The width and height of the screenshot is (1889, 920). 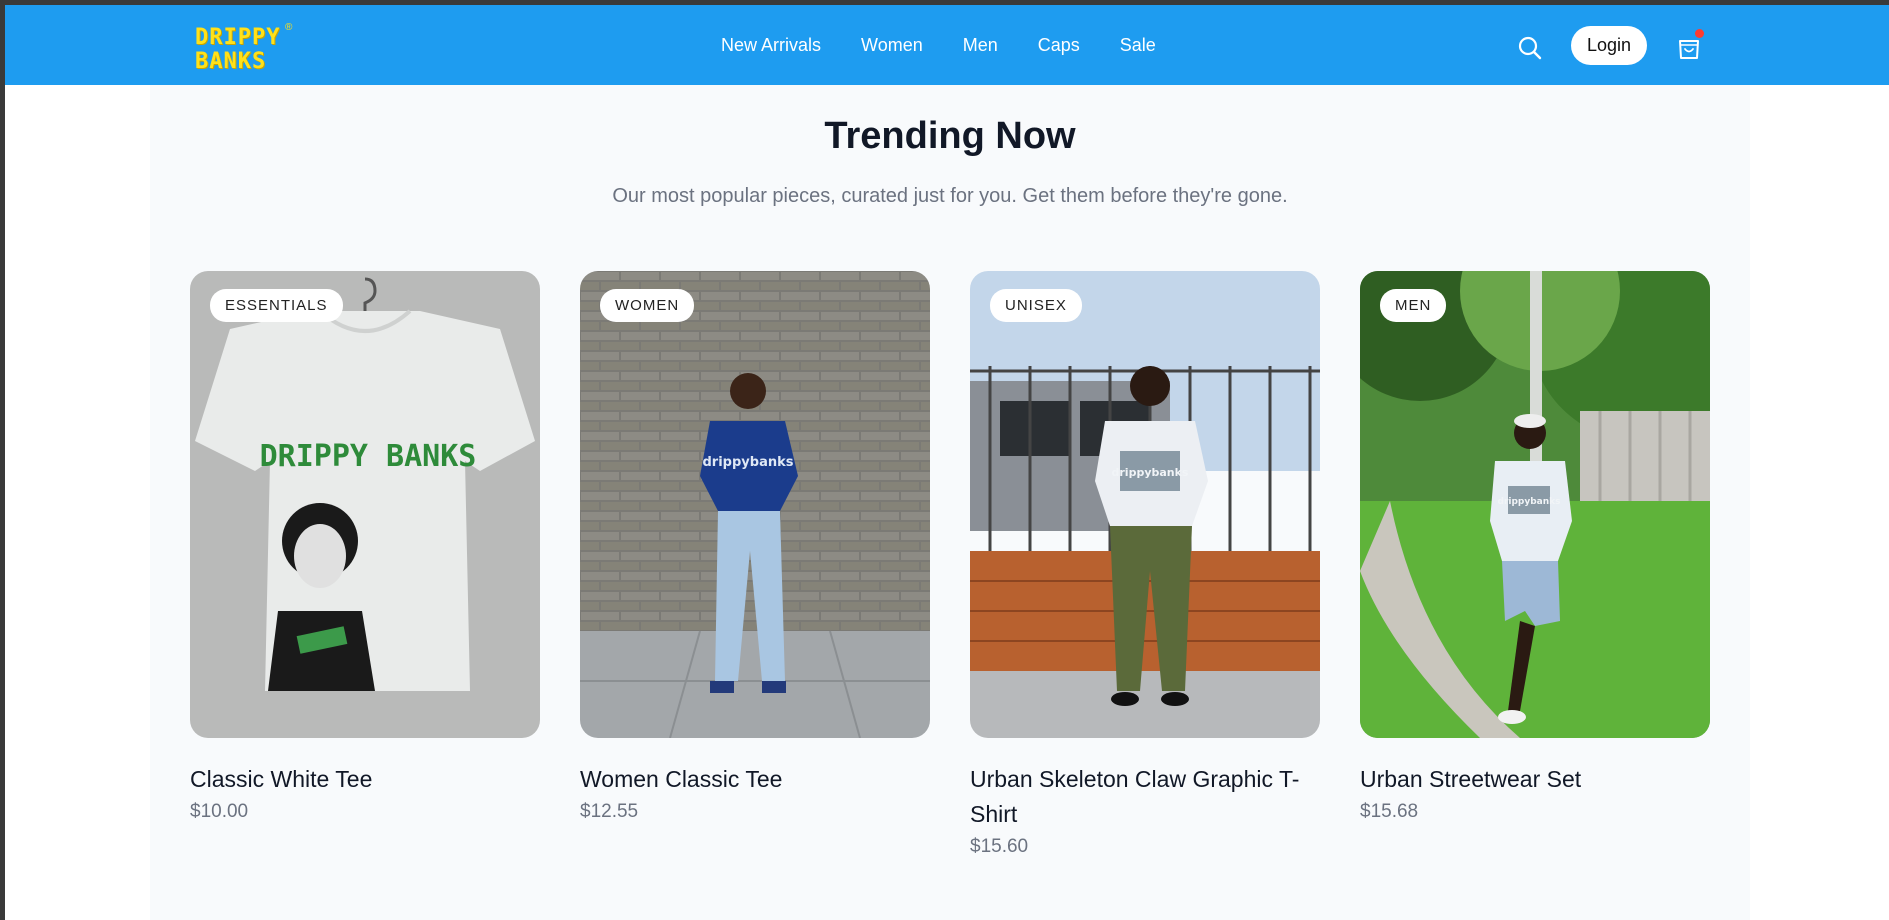 I want to click on category-badge: MEN, so click(x=1413, y=305).